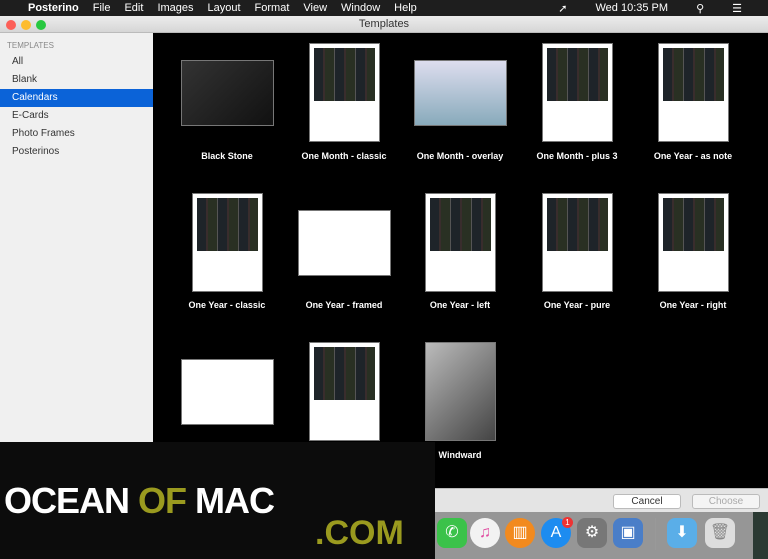 The width and height of the screenshot is (768, 559). What do you see at coordinates (133, 8) in the screenshot?
I see `menu-edit: Edit` at bounding box center [133, 8].